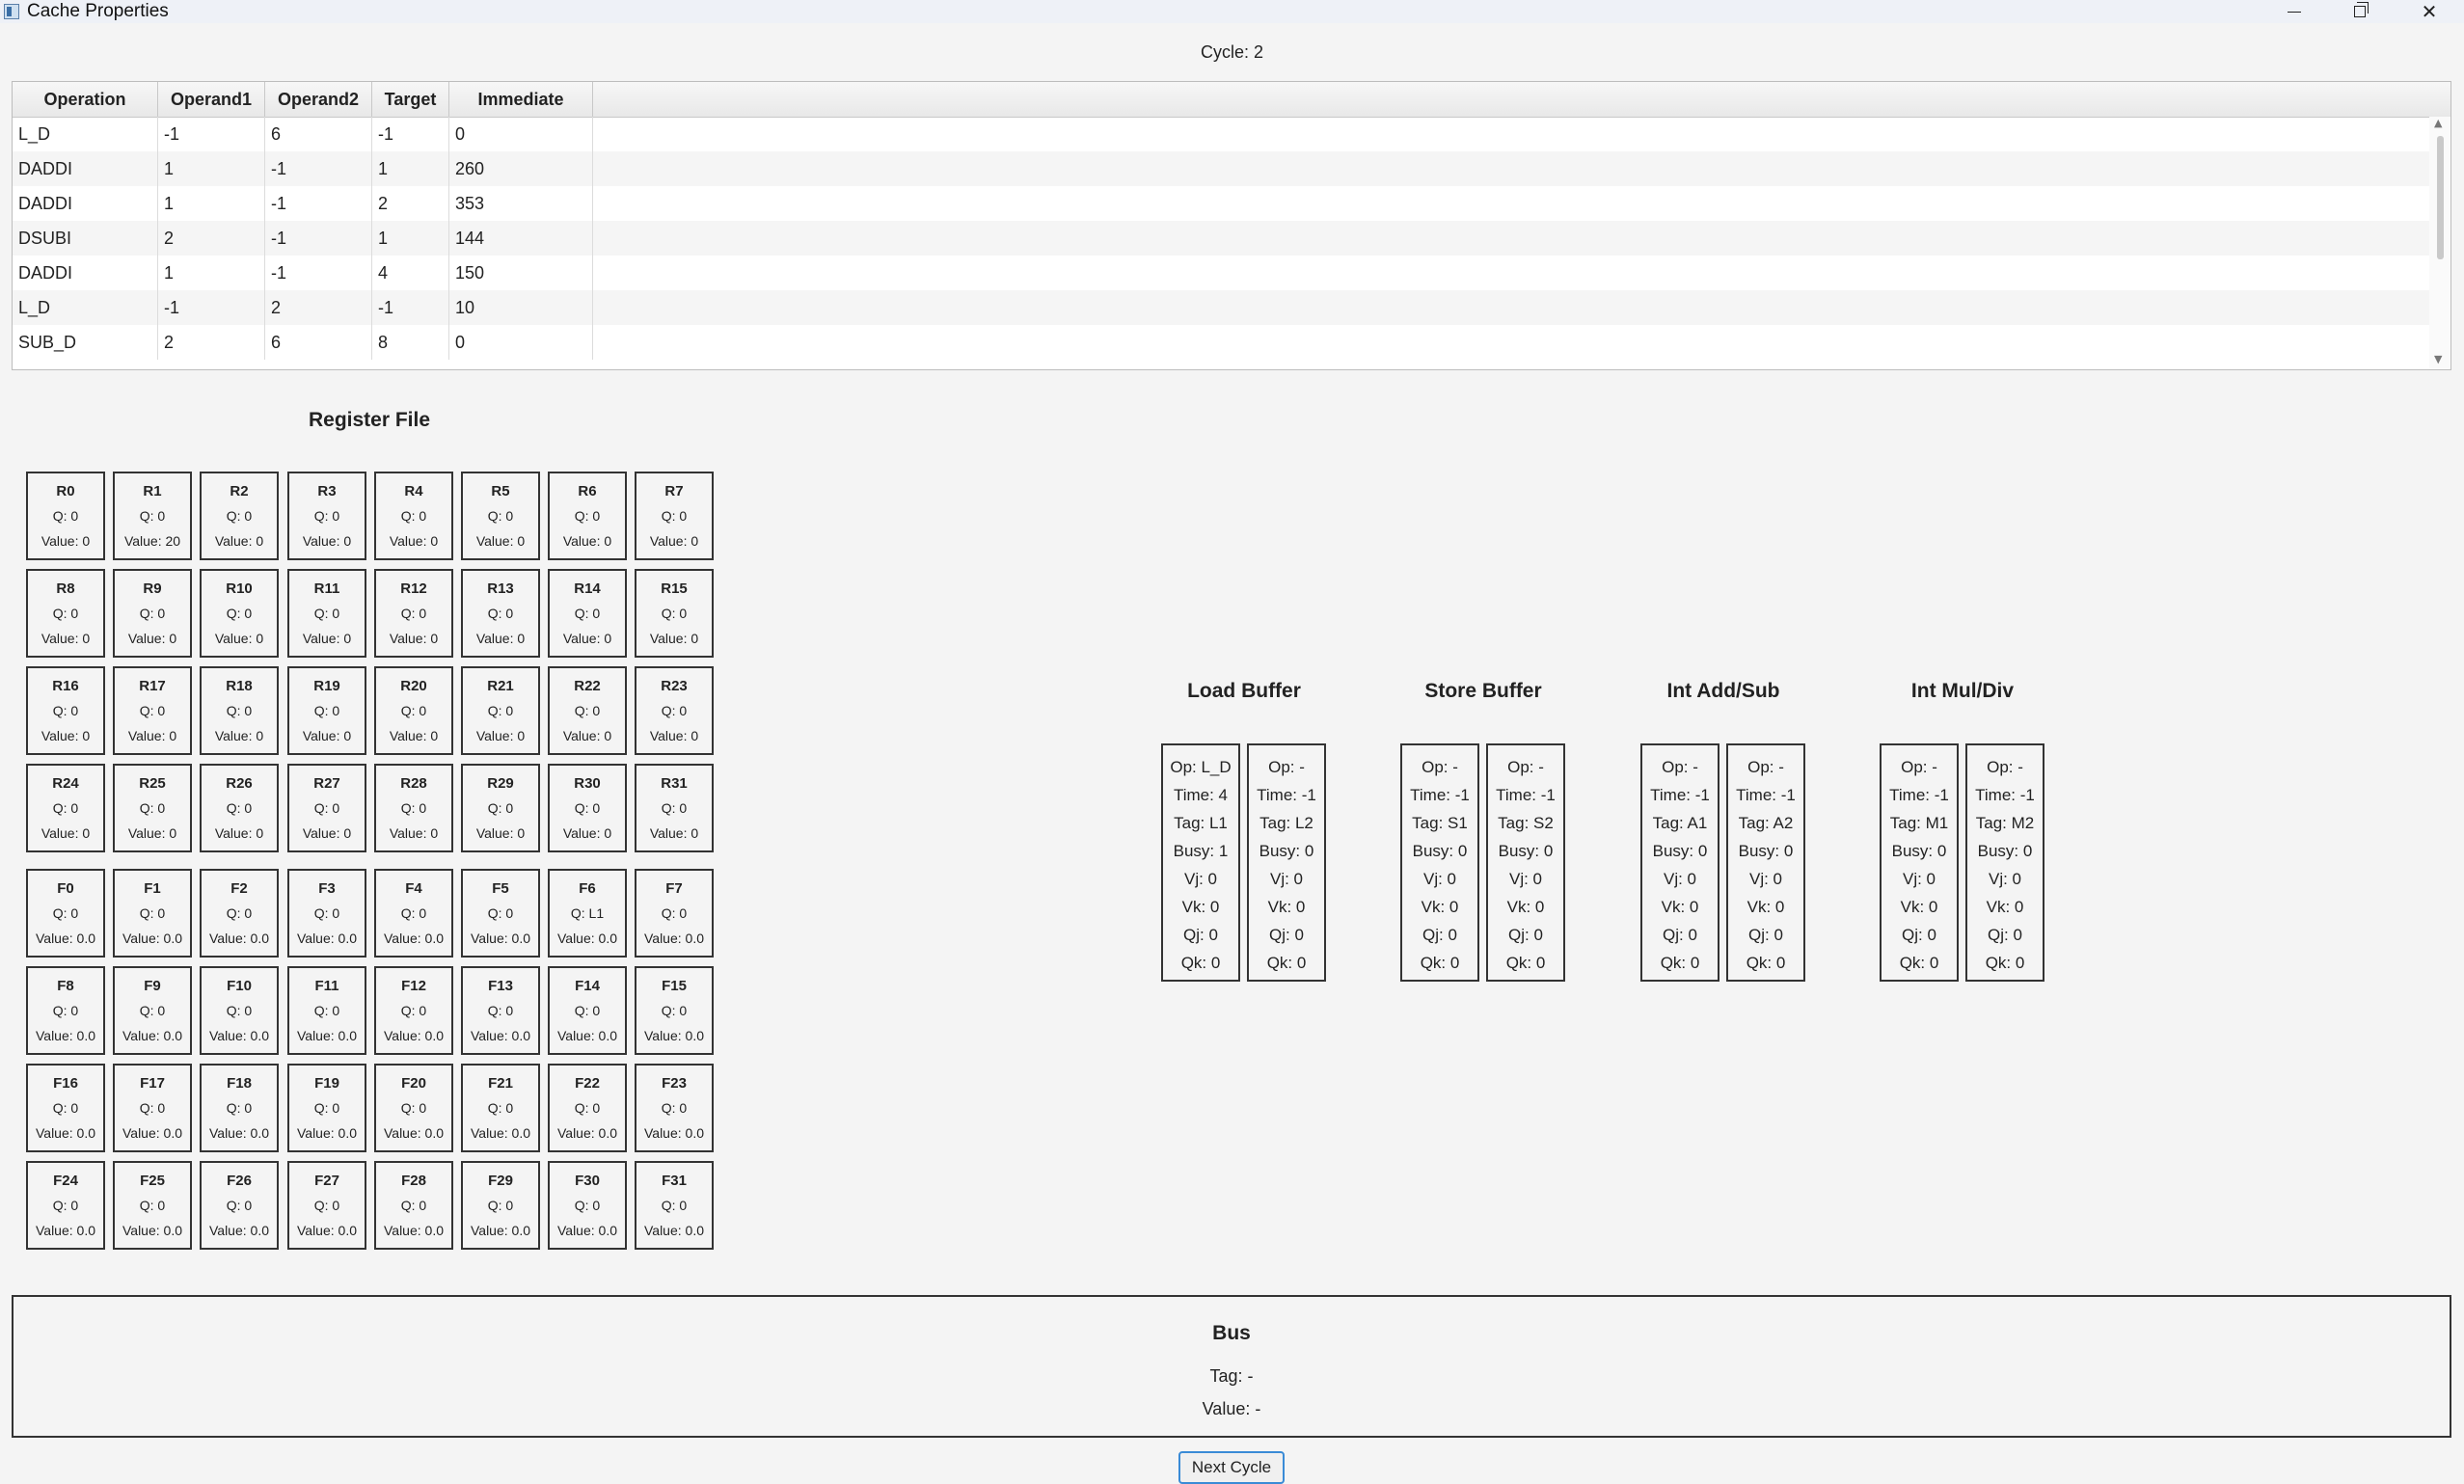 This screenshot has width=2464, height=1484. I want to click on bus-title: Bus, so click(1231, 1333).